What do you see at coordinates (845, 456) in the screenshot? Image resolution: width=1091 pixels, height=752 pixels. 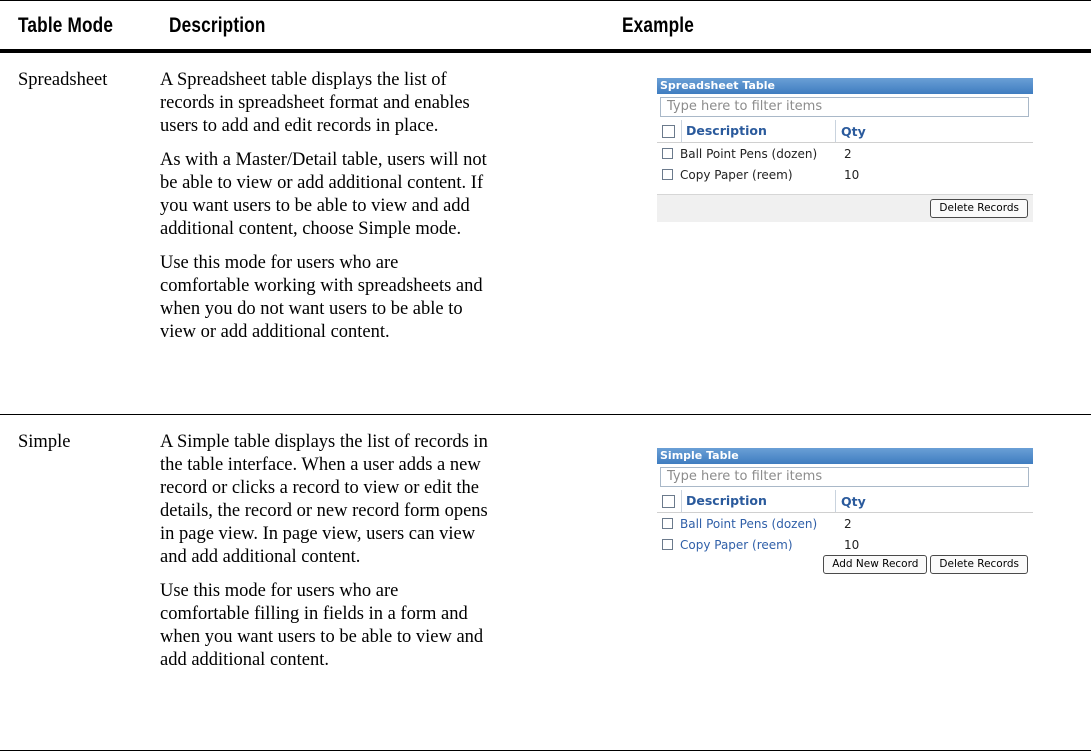 I see `widget-title: Simple Table` at bounding box center [845, 456].